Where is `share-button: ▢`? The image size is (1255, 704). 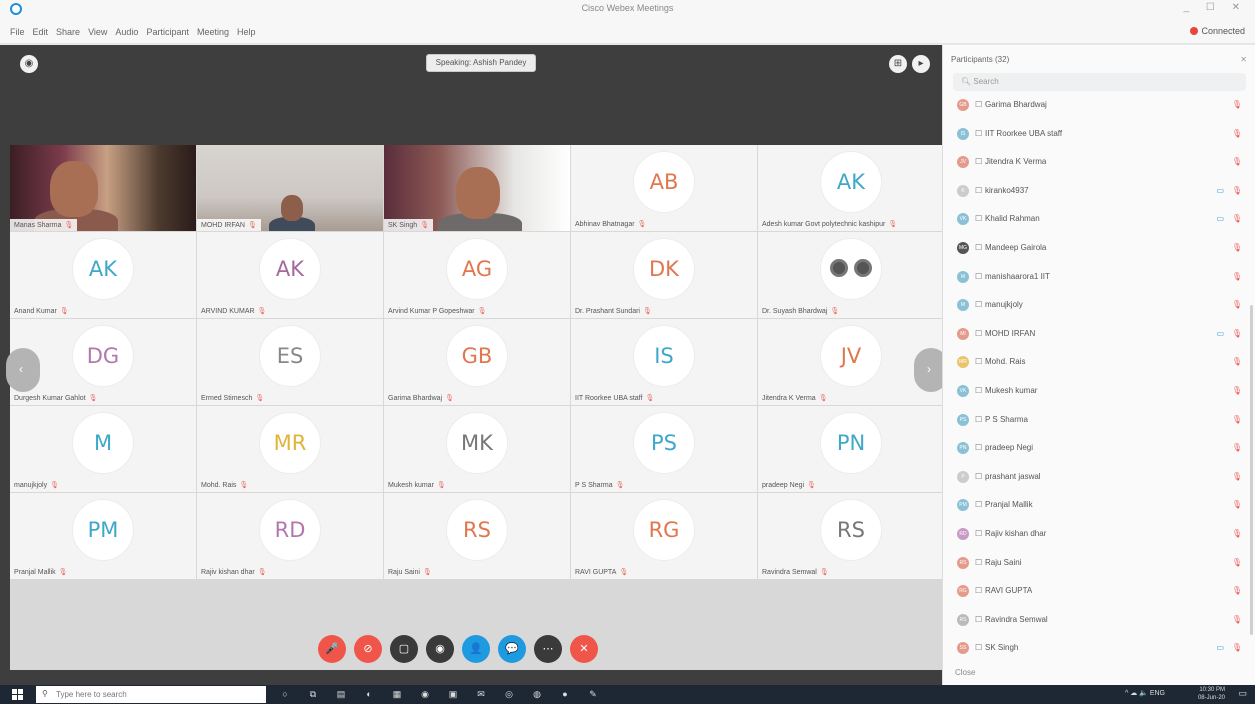 share-button: ▢ is located at coordinates (404, 649).